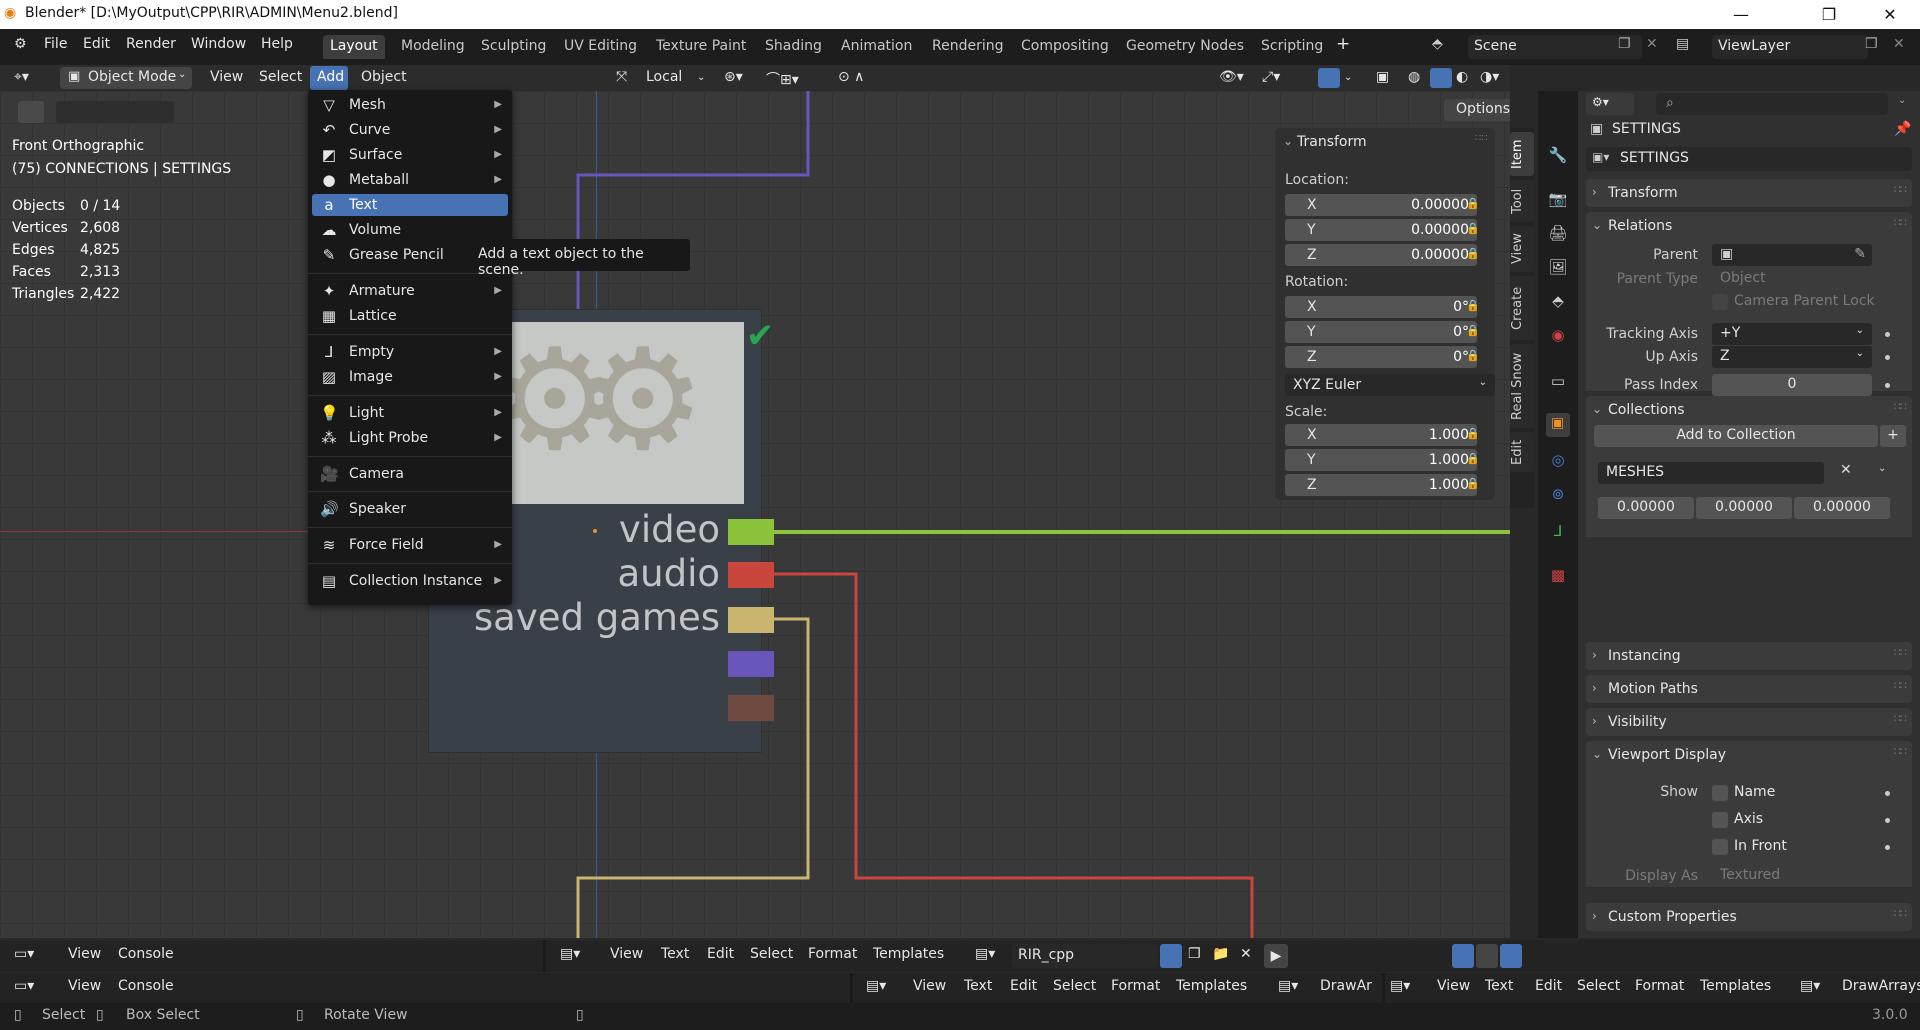  I want to click on world-icon: ◉, so click(1558, 335).